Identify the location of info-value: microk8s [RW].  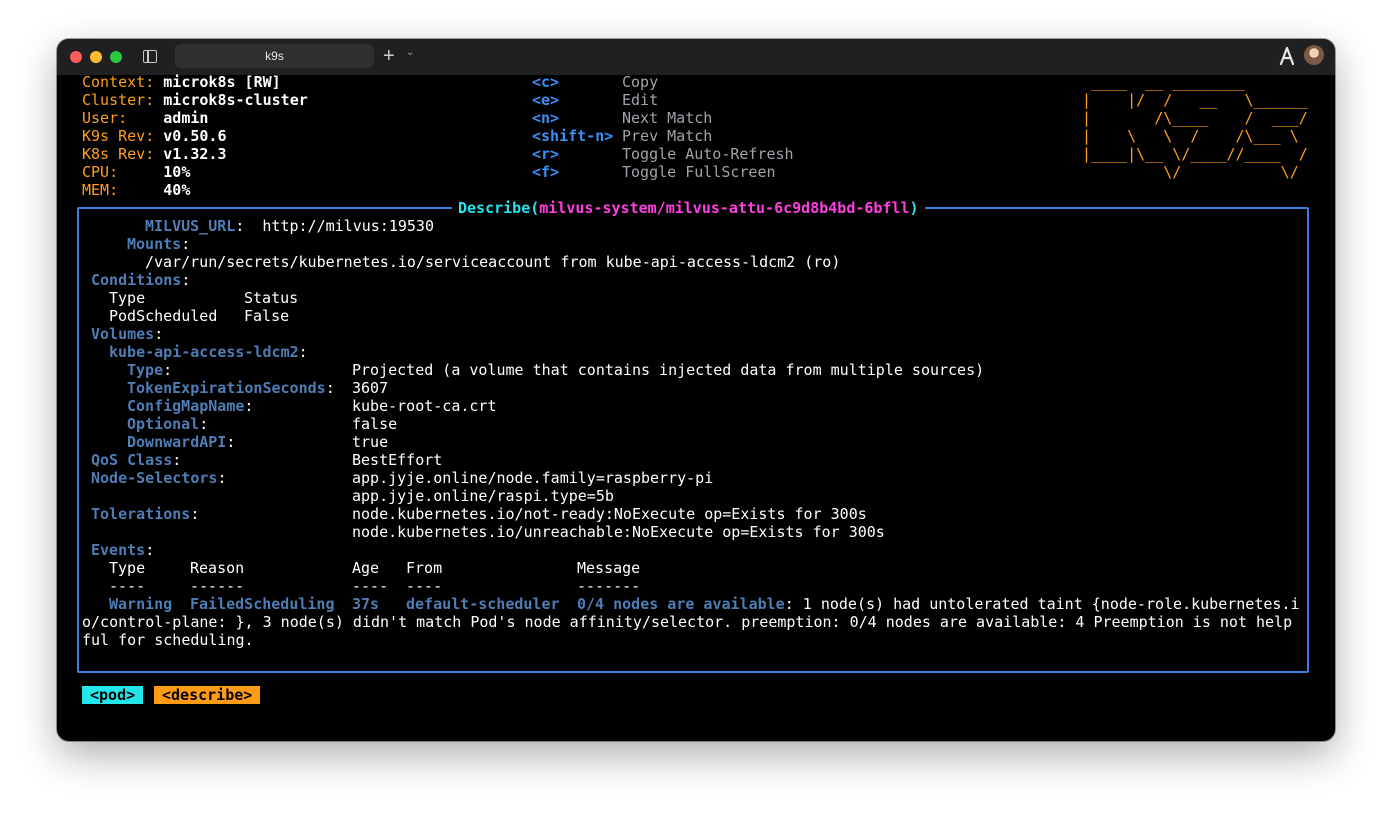
(222, 82).